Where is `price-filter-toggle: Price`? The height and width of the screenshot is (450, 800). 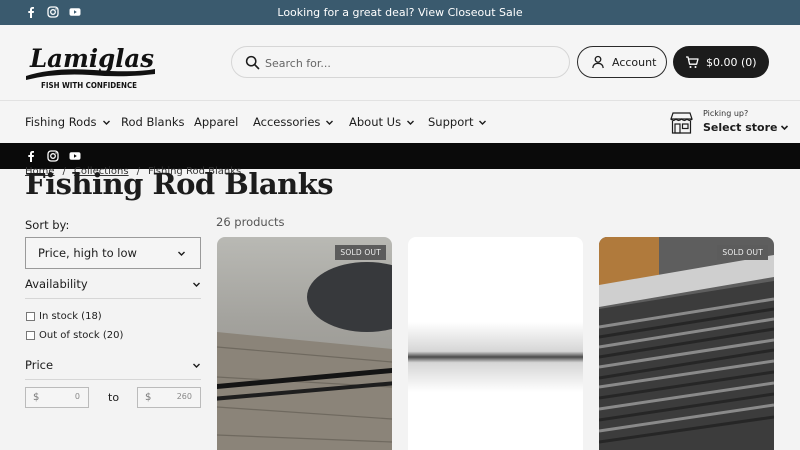
price-filter-toggle: Price is located at coordinates (113, 365).